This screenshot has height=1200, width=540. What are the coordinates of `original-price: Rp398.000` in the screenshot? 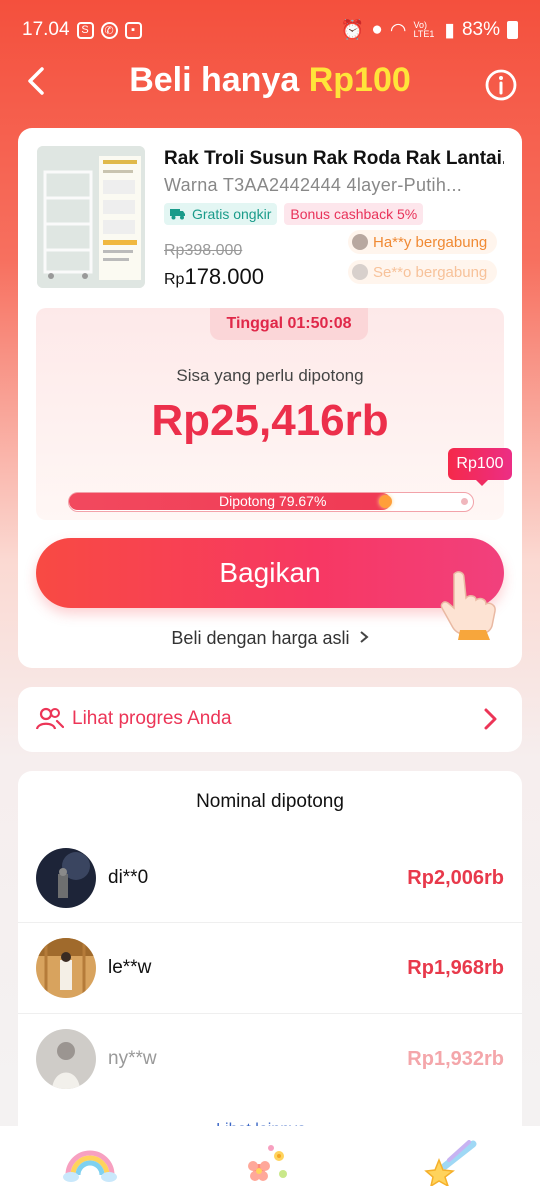 It's located at (203, 250).